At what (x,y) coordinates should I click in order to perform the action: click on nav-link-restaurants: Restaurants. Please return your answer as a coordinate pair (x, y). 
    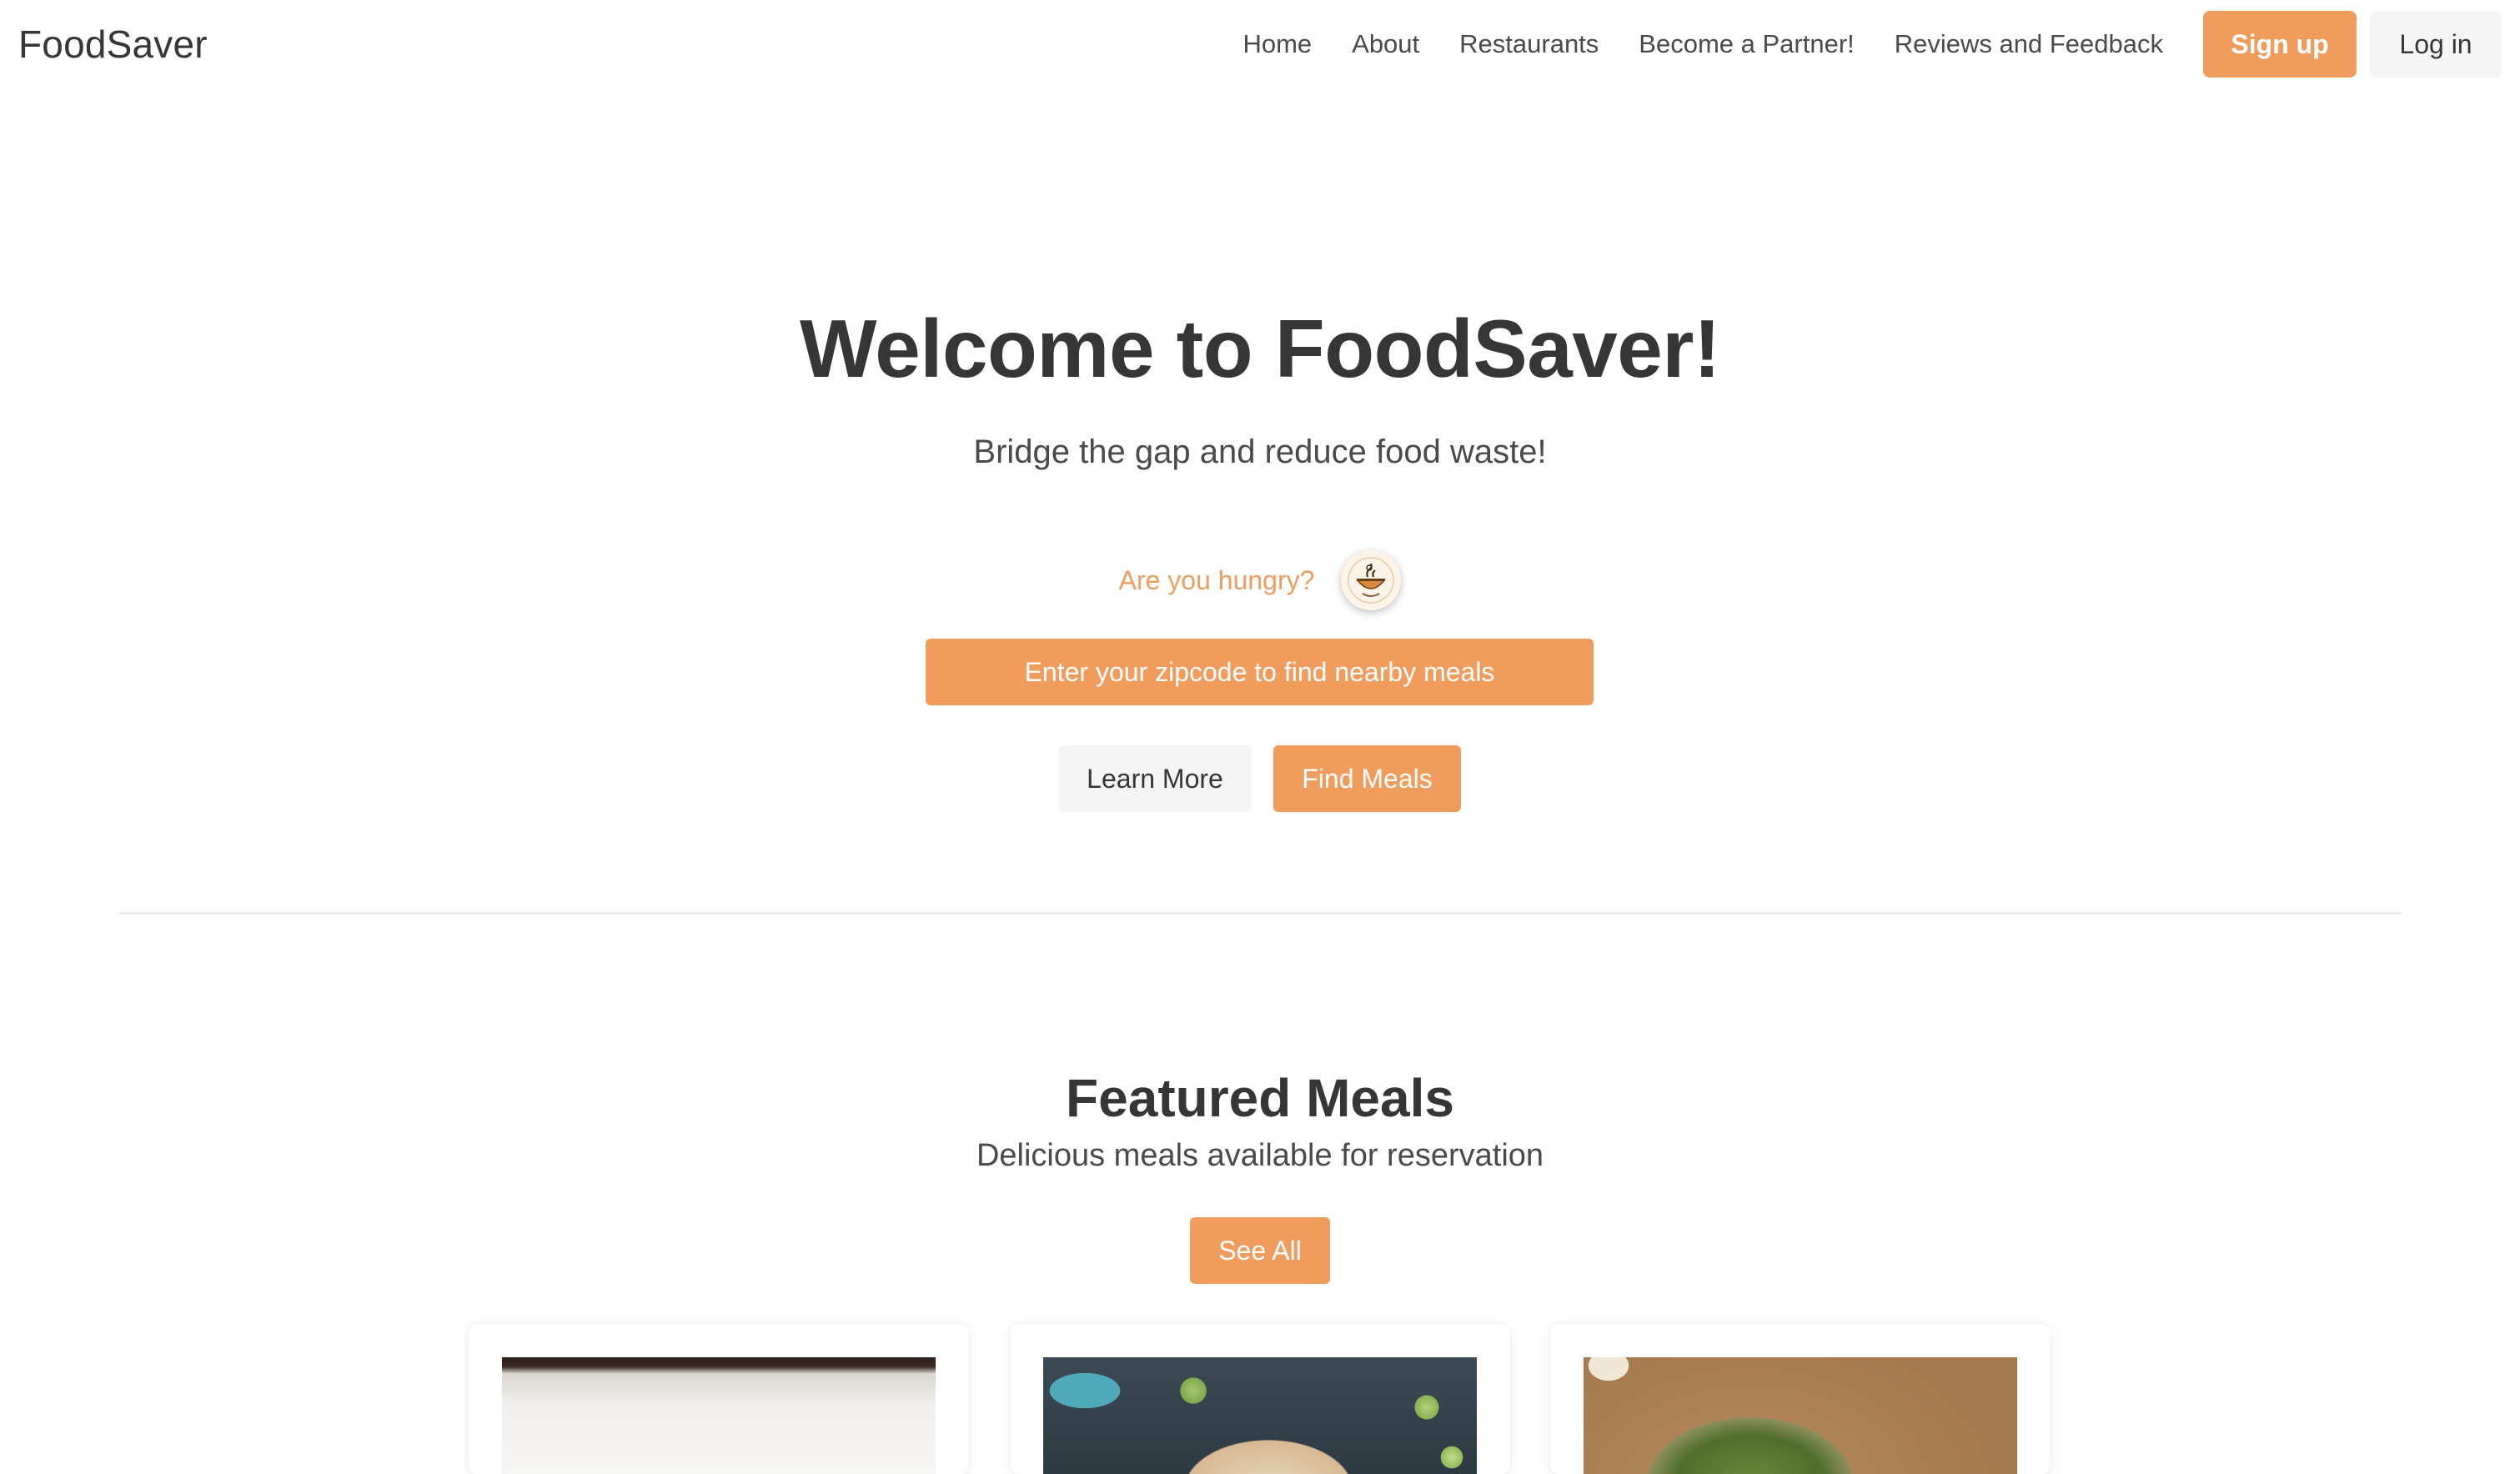
    Looking at the image, I should click on (1529, 44).